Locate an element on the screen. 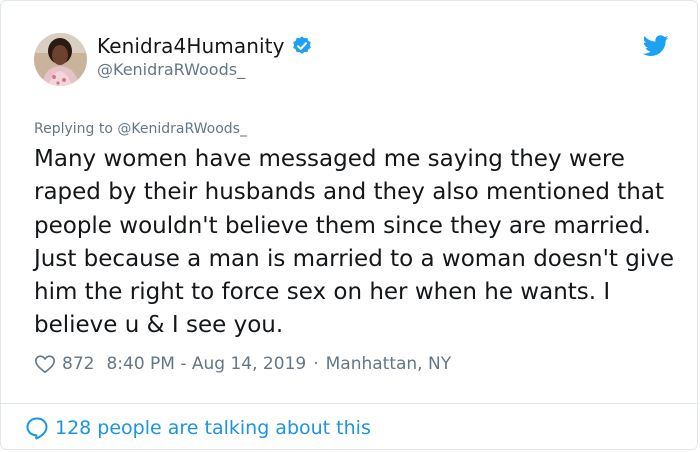  verified-badge-icon is located at coordinates (302, 46).